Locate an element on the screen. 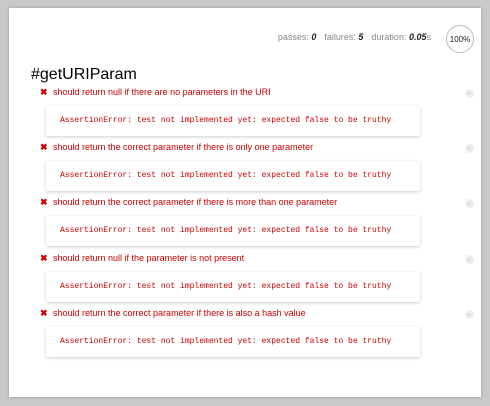 Image resolution: width=490 pixels, height=406 pixels. failures-count: 5 is located at coordinates (361, 37).